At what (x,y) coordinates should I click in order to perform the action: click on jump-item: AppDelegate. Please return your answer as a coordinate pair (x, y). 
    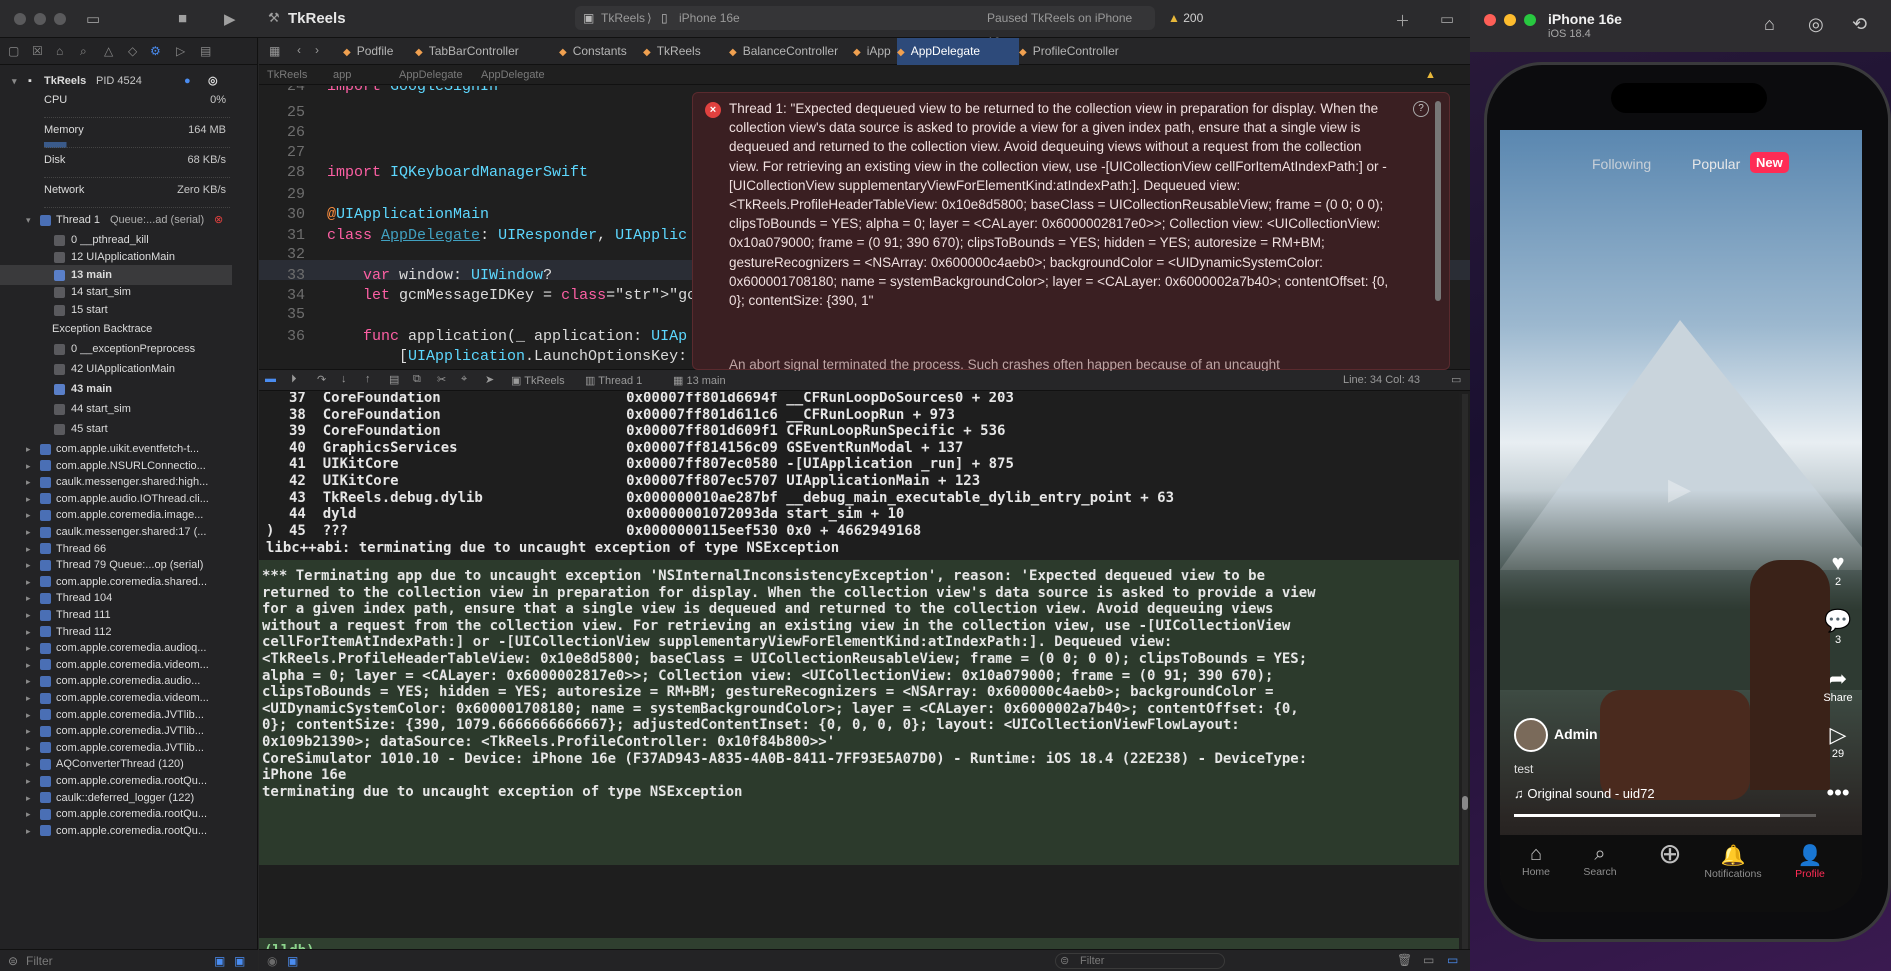
    Looking at the image, I should click on (513, 75).